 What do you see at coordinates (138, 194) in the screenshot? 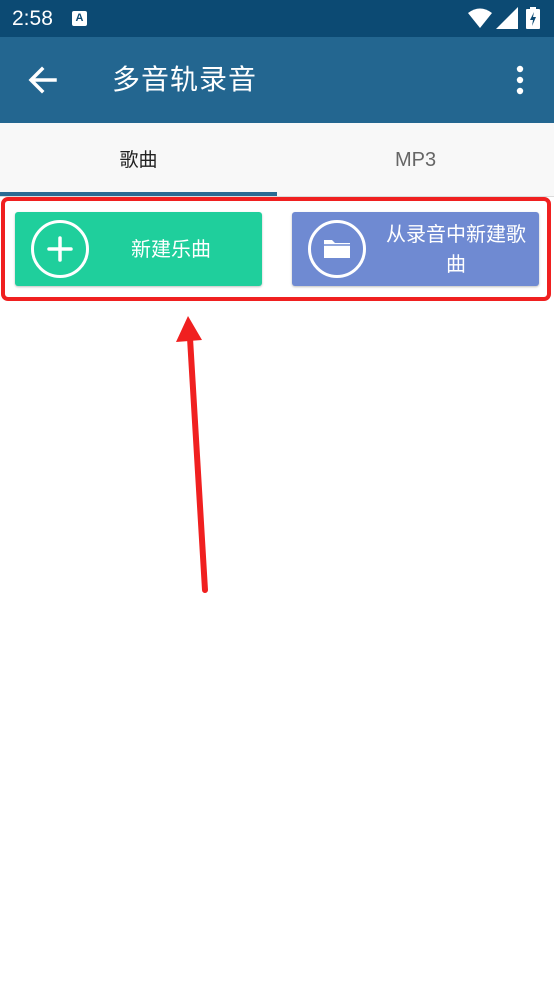
I see `tab-indicator` at bounding box center [138, 194].